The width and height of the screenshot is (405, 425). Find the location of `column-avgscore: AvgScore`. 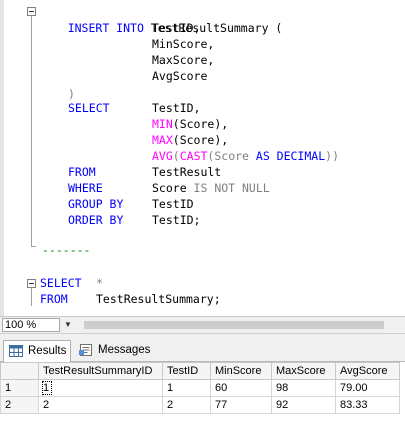

column-avgscore: AvgScore is located at coordinates (180, 76).